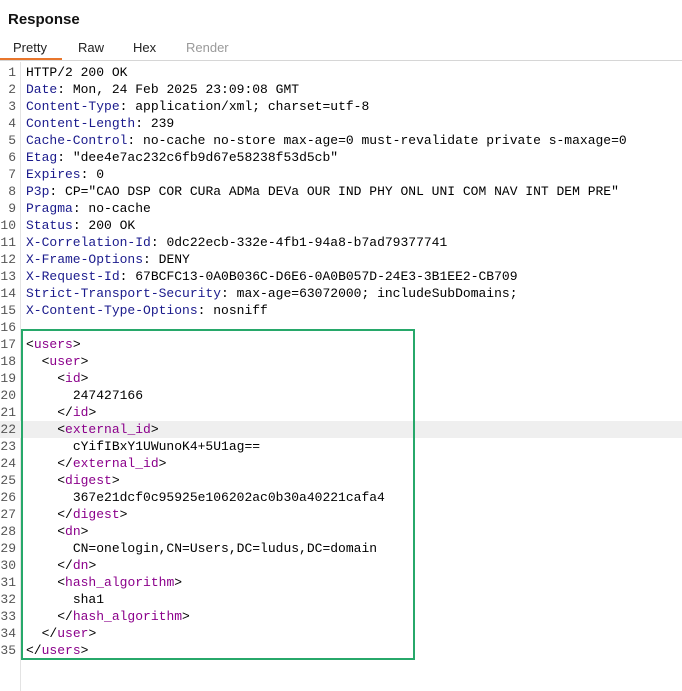  Describe the element at coordinates (144, 47) in the screenshot. I see `tab-hex: Hex` at that location.